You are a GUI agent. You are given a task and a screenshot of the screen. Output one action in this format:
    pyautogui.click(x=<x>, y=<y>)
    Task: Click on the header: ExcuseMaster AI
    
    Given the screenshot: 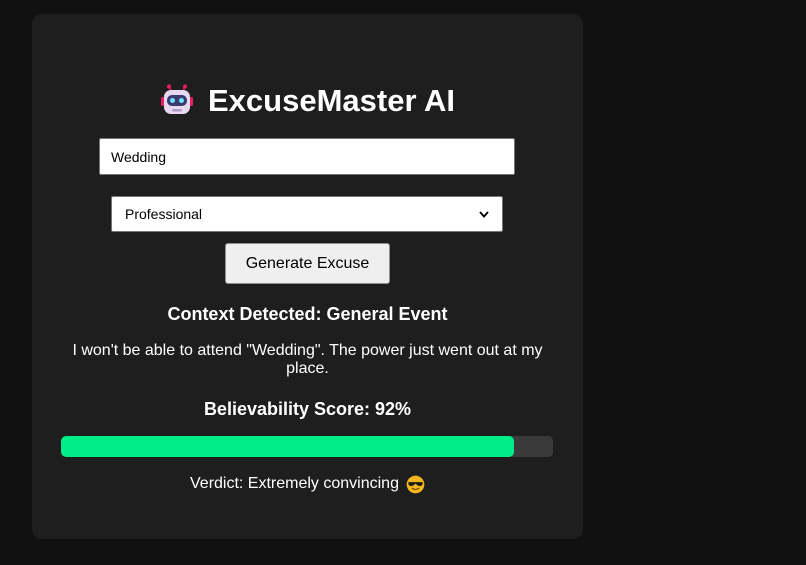 What is the action you would take?
    pyautogui.click(x=307, y=101)
    